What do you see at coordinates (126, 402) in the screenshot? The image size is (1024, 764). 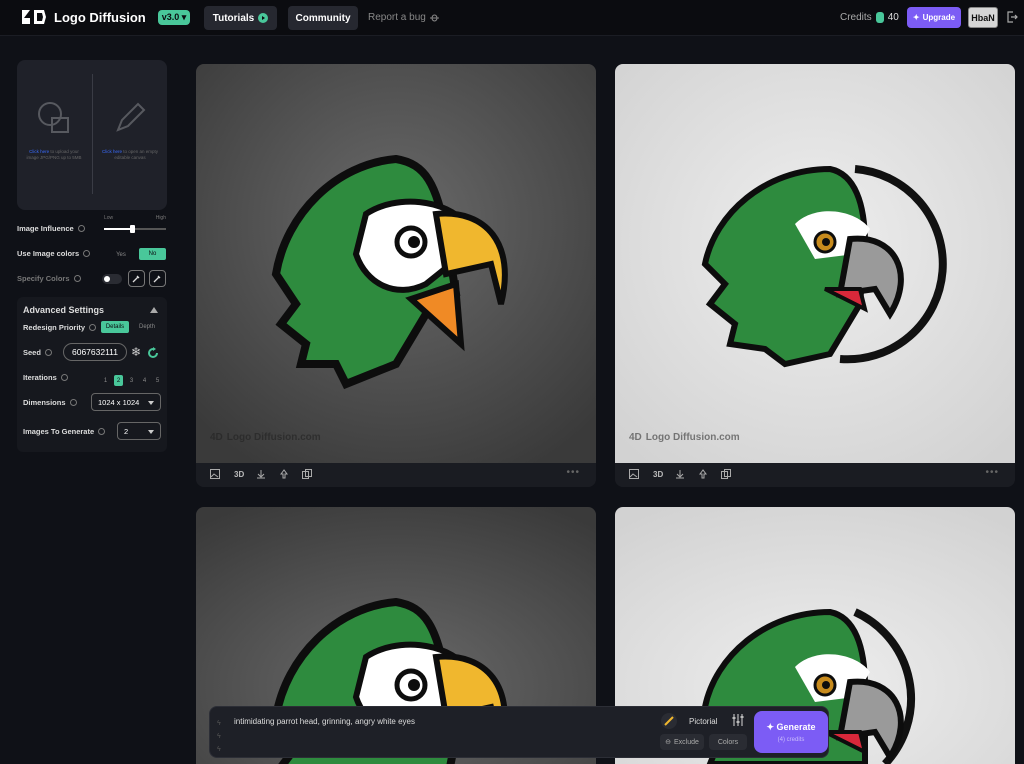 I see `dimensions-select: 1024 x 1024` at bounding box center [126, 402].